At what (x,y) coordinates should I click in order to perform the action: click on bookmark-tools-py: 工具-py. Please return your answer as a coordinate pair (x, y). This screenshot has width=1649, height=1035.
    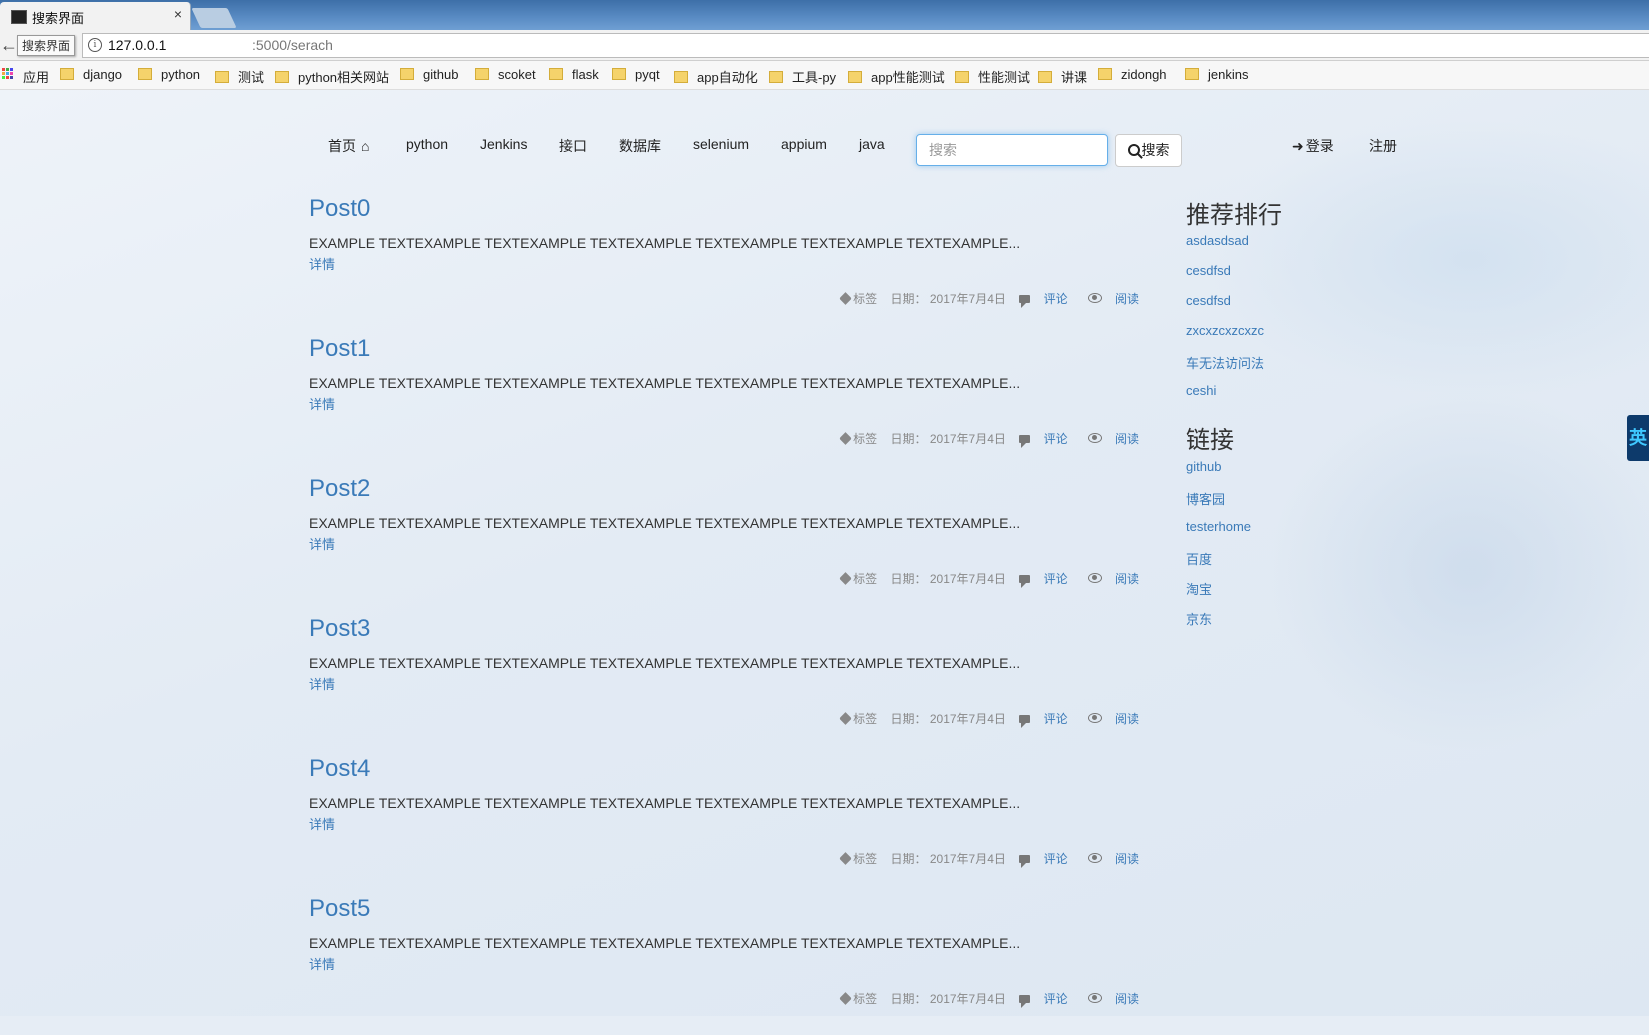
    Looking at the image, I should click on (802, 76).